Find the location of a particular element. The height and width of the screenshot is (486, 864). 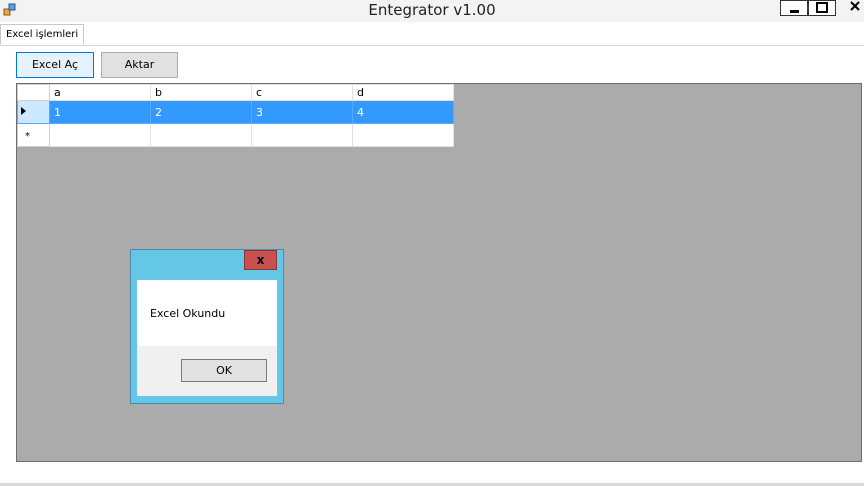

message-dialog: x Excel Okundu OK is located at coordinates (207, 326).